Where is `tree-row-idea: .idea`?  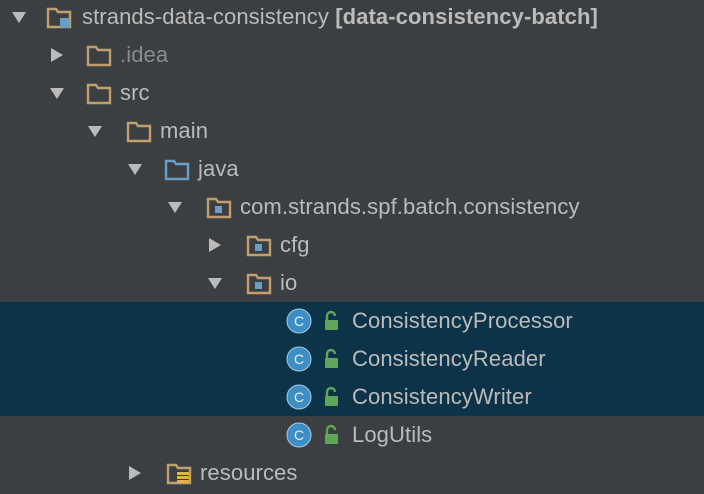 tree-row-idea: .idea is located at coordinates (352, 55).